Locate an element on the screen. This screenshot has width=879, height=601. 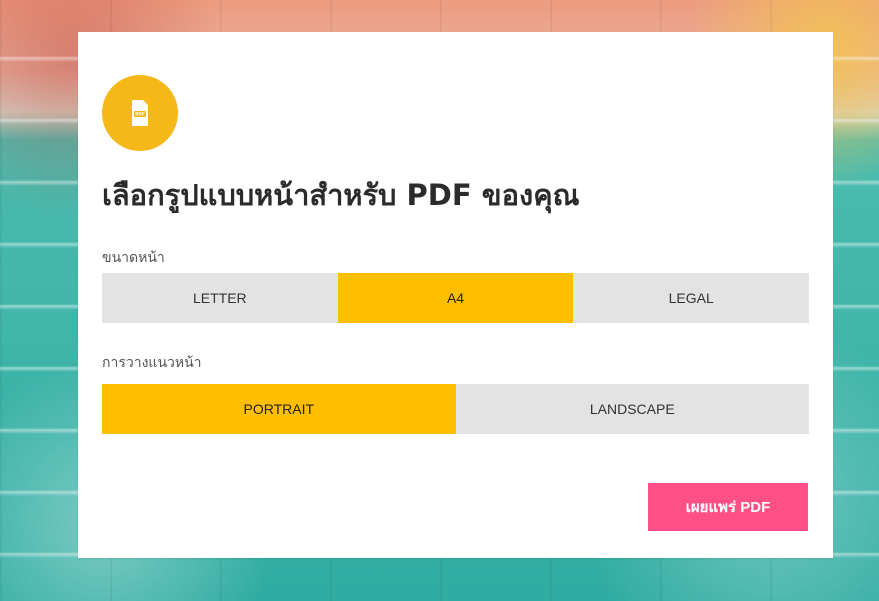
pdf-icon: PDF is located at coordinates (140, 113).